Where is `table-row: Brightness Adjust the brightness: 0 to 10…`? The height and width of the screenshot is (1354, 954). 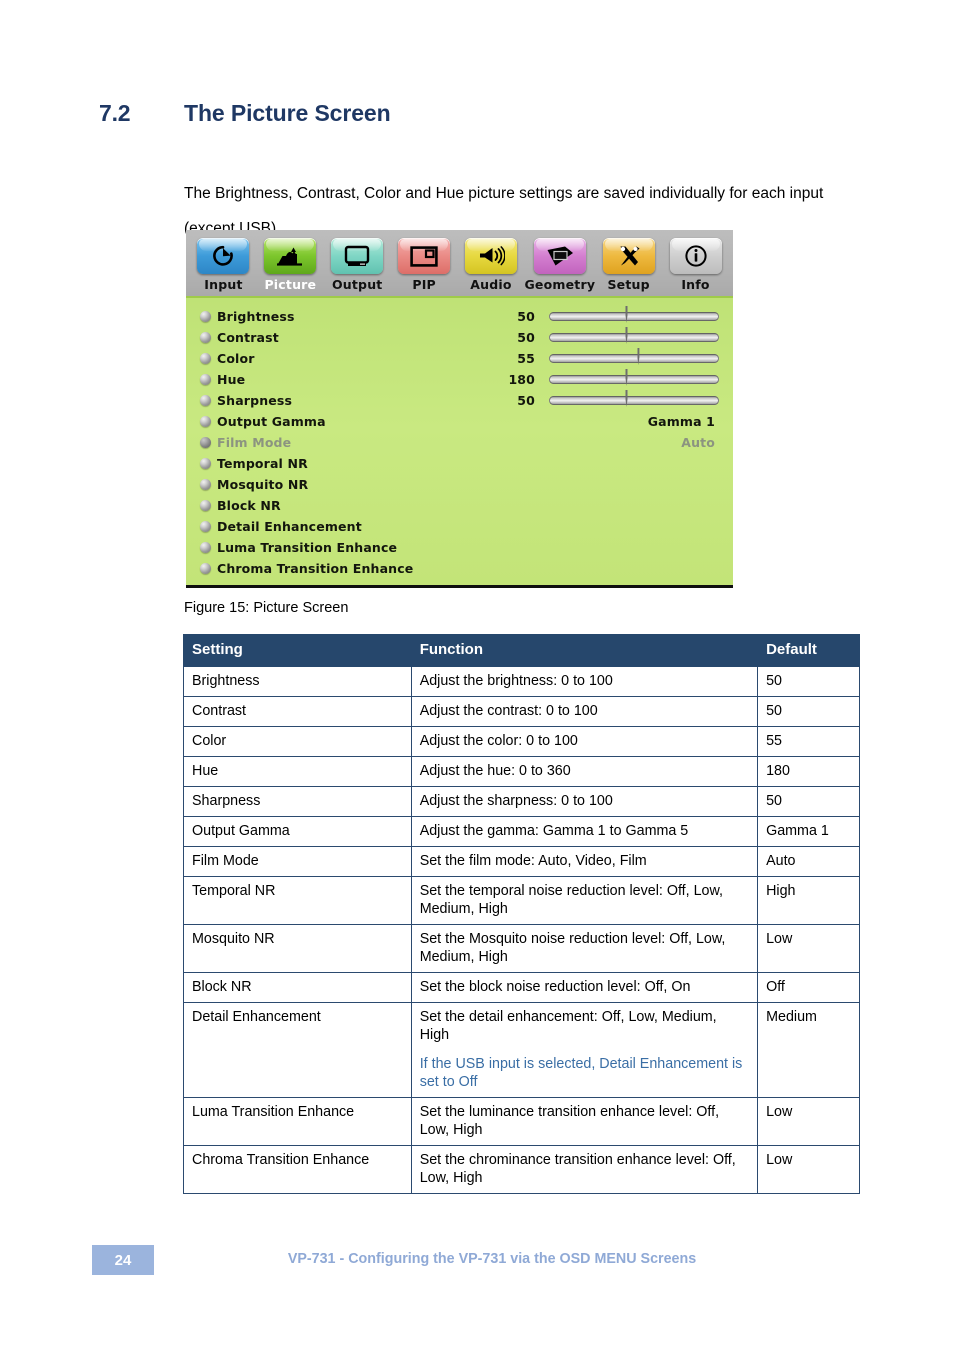
table-row: Brightness Adjust the brightness: 0 to 10… is located at coordinates (521, 681).